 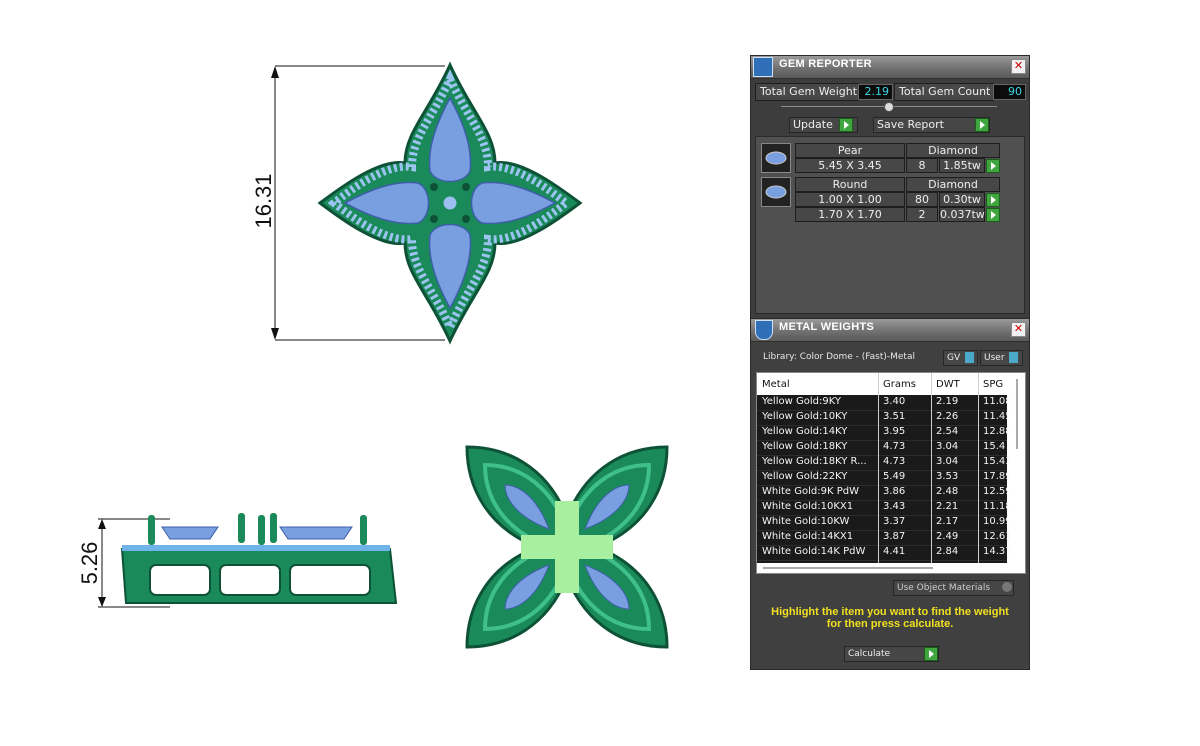 I want to click on metal-name-cell: Yellow Gold:18KY, so click(x=805, y=446).